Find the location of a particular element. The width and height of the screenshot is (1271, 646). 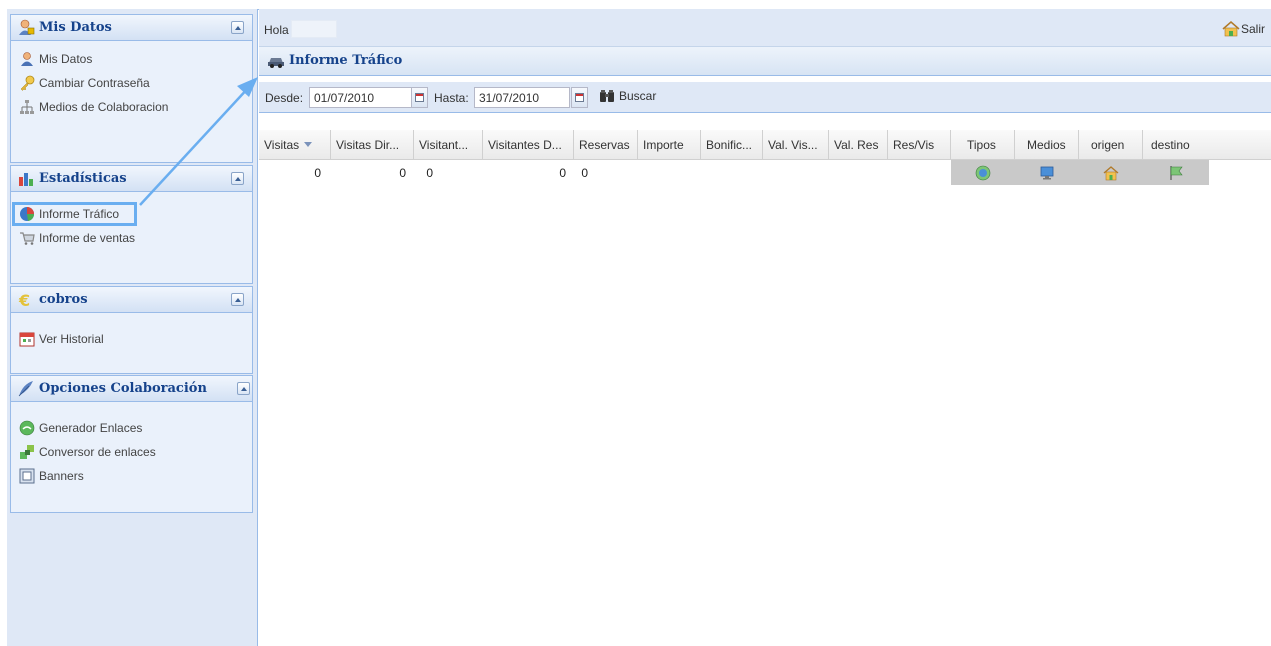

report-header: Informe Tráfico is located at coordinates (765, 61).